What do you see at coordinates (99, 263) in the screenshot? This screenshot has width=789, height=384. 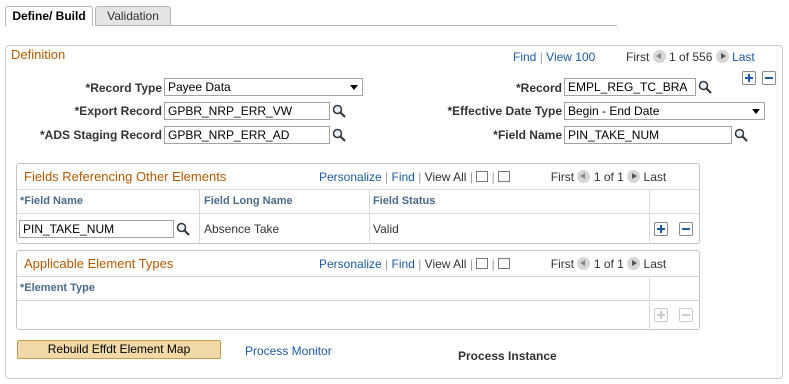 I see `element-types-grid-title: Applicable Element Types` at bounding box center [99, 263].